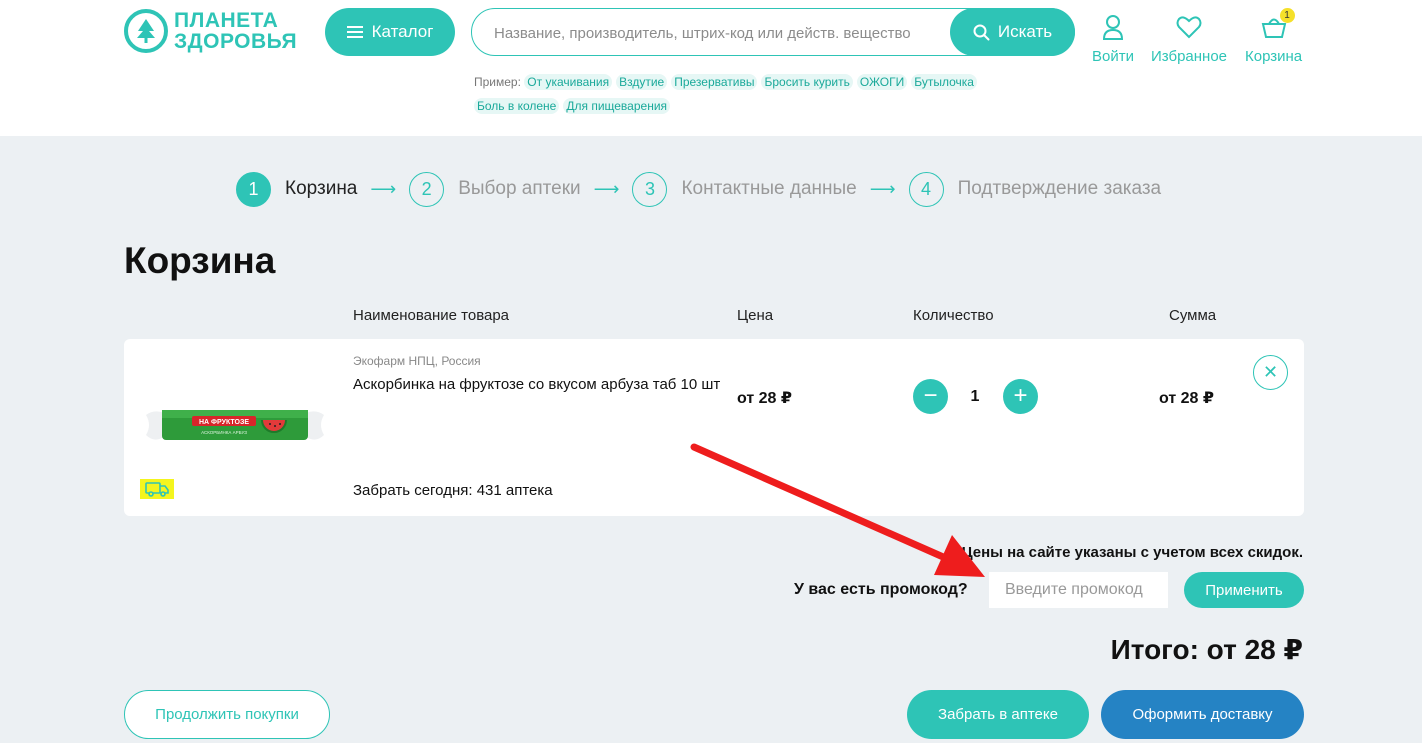  Describe the element at coordinates (519, 188) in the screenshot. I see `step-label-pharmacy: Выбор аптеки` at that location.